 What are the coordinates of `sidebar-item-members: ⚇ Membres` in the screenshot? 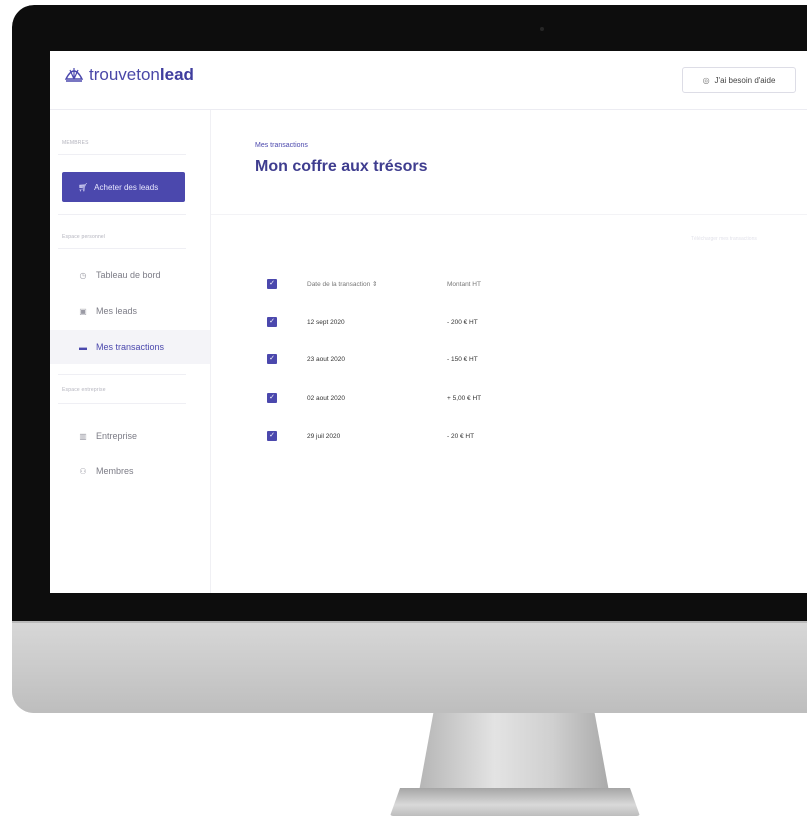 It's located at (130, 471).